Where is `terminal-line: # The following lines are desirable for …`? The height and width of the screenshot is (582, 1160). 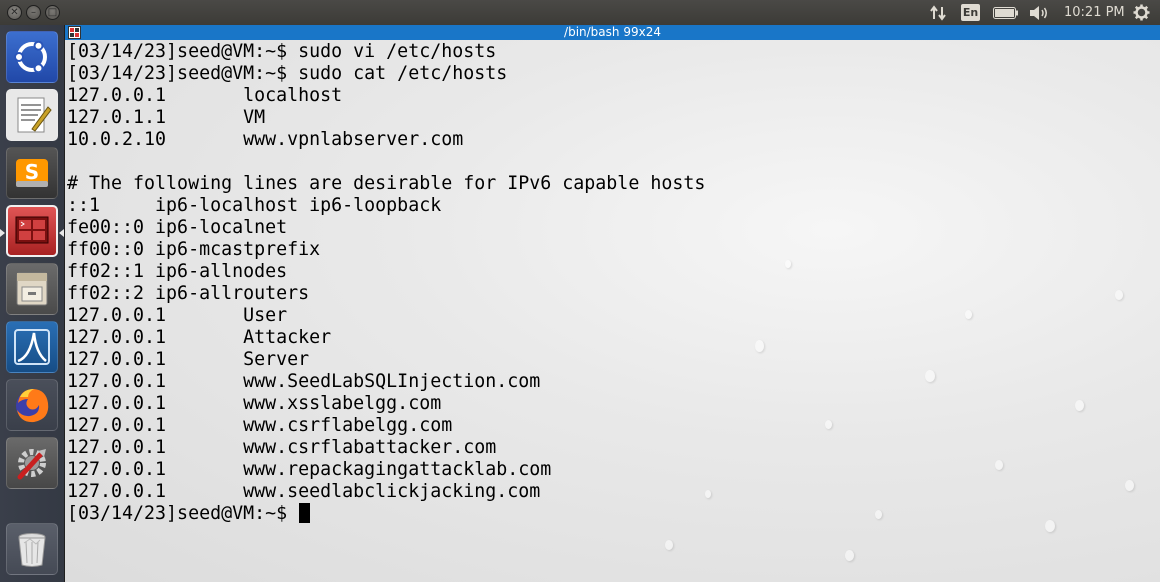
terminal-line: # The following lines are desirable for … is located at coordinates (386, 183).